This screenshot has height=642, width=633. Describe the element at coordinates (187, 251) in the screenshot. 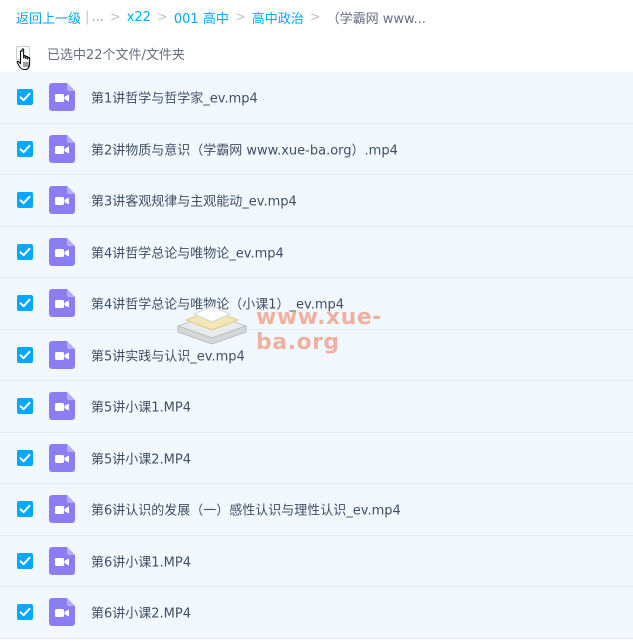

I see `file-name: 第4讲哲学总论与唯物论_ev.mp4` at that location.